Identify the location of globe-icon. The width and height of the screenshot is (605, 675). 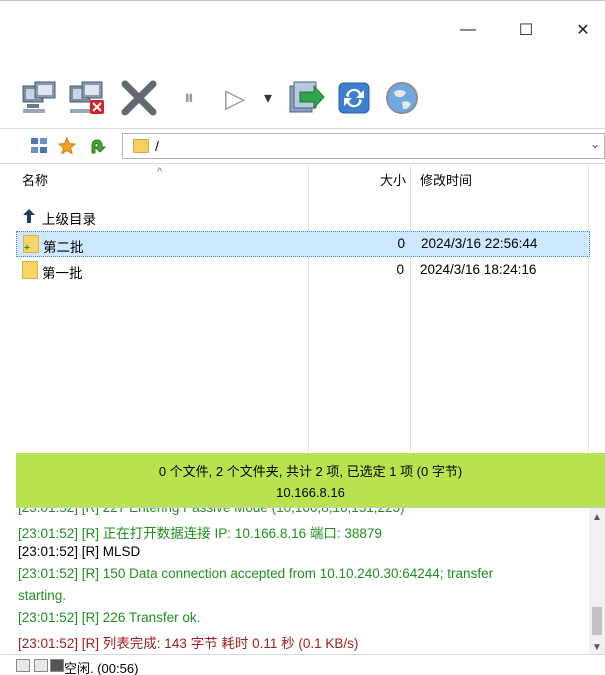
(402, 98).